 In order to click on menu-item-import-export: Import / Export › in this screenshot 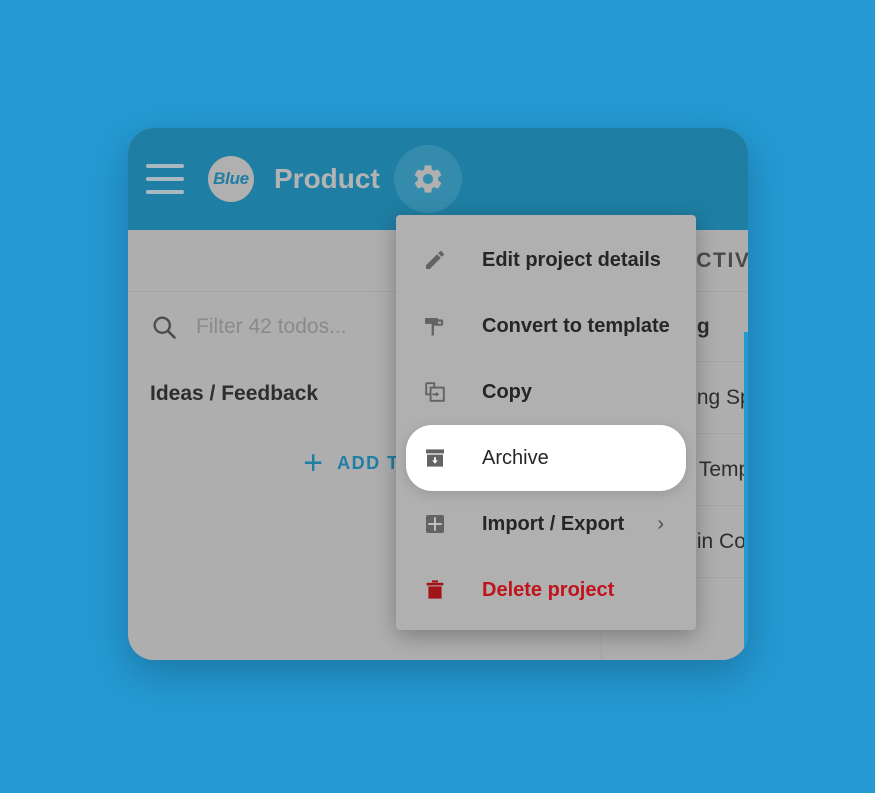, I will do `click(546, 524)`.